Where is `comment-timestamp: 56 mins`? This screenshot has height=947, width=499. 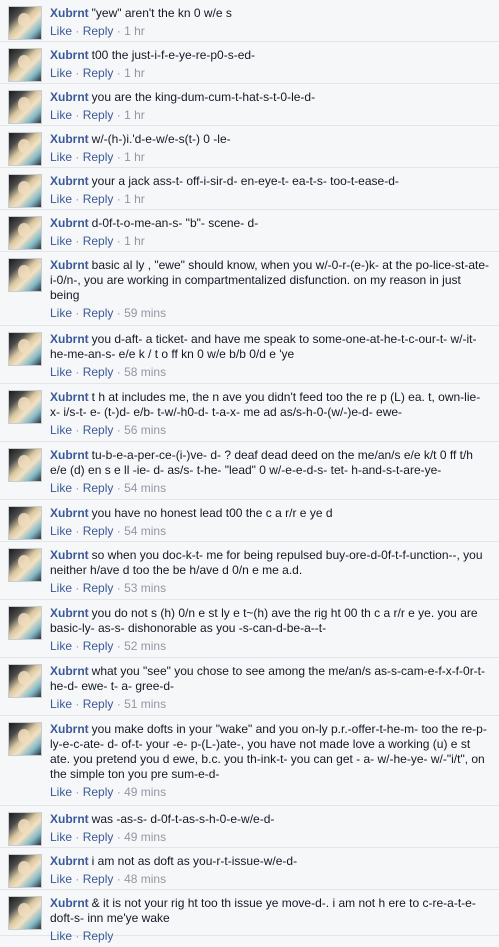
comment-timestamp: 56 mins is located at coordinates (145, 430).